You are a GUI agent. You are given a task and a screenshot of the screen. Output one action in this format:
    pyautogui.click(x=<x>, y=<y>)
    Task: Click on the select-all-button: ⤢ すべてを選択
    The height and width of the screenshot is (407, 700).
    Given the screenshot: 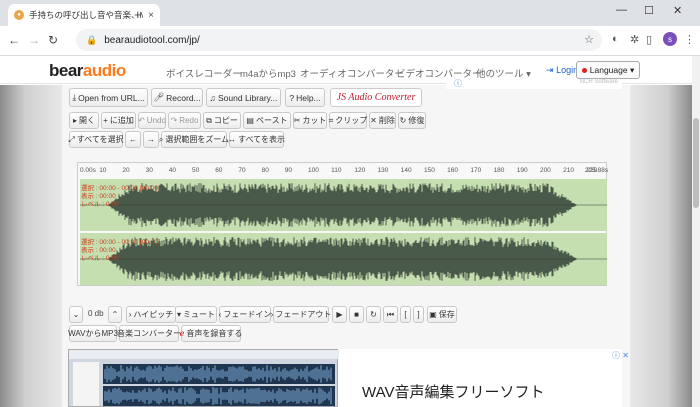 What is the action you would take?
    pyautogui.click(x=96, y=139)
    